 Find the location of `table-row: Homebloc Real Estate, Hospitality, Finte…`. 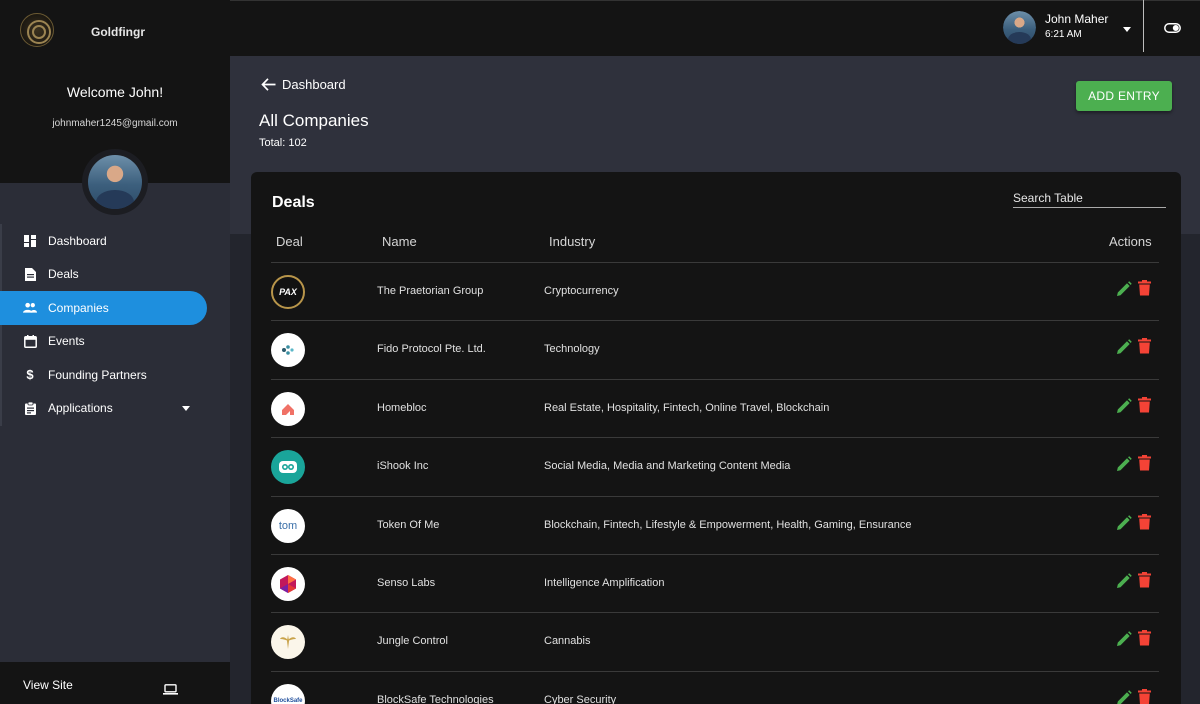

table-row: Homebloc Real Estate, Hospitality, Finte… is located at coordinates (715, 407).